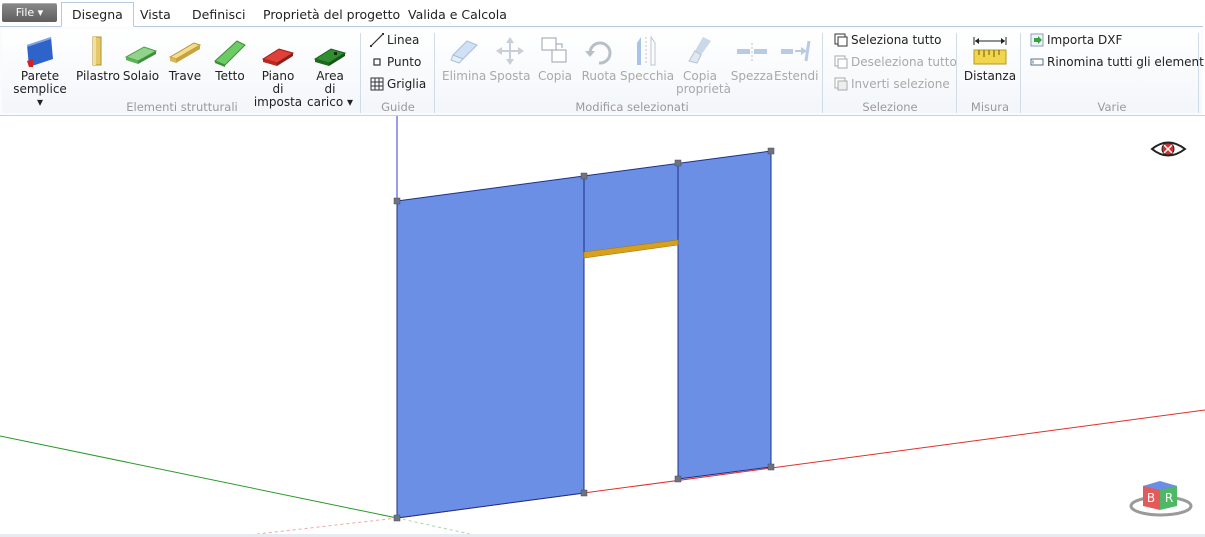 This screenshot has height=537, width=1205. Describe the element at coordinates (141, 59) in the screenshot. I see `solaio-button: Solaio` at that location.